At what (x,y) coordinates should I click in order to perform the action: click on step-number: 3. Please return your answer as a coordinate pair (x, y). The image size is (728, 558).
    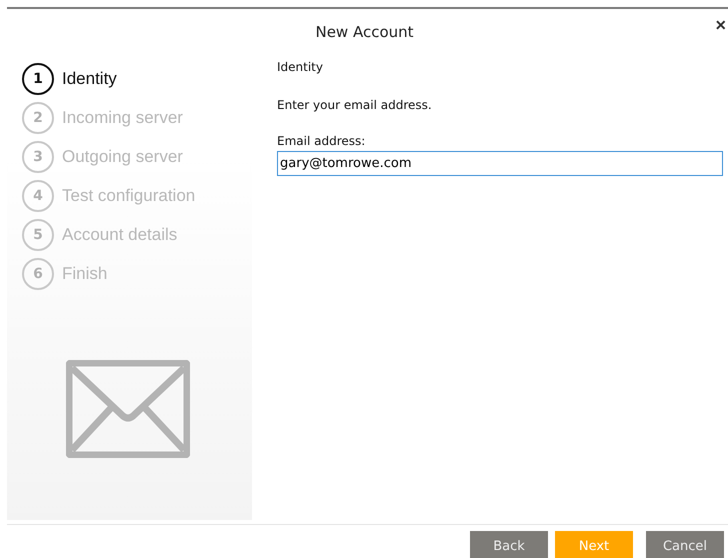
    Looking at the image, I should click on (38, 157).